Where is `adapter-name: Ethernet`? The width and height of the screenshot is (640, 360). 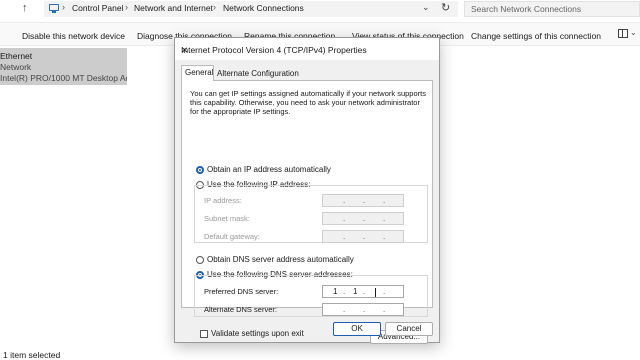
adapter-name: Ethernet is located at coordinates (16, 56).